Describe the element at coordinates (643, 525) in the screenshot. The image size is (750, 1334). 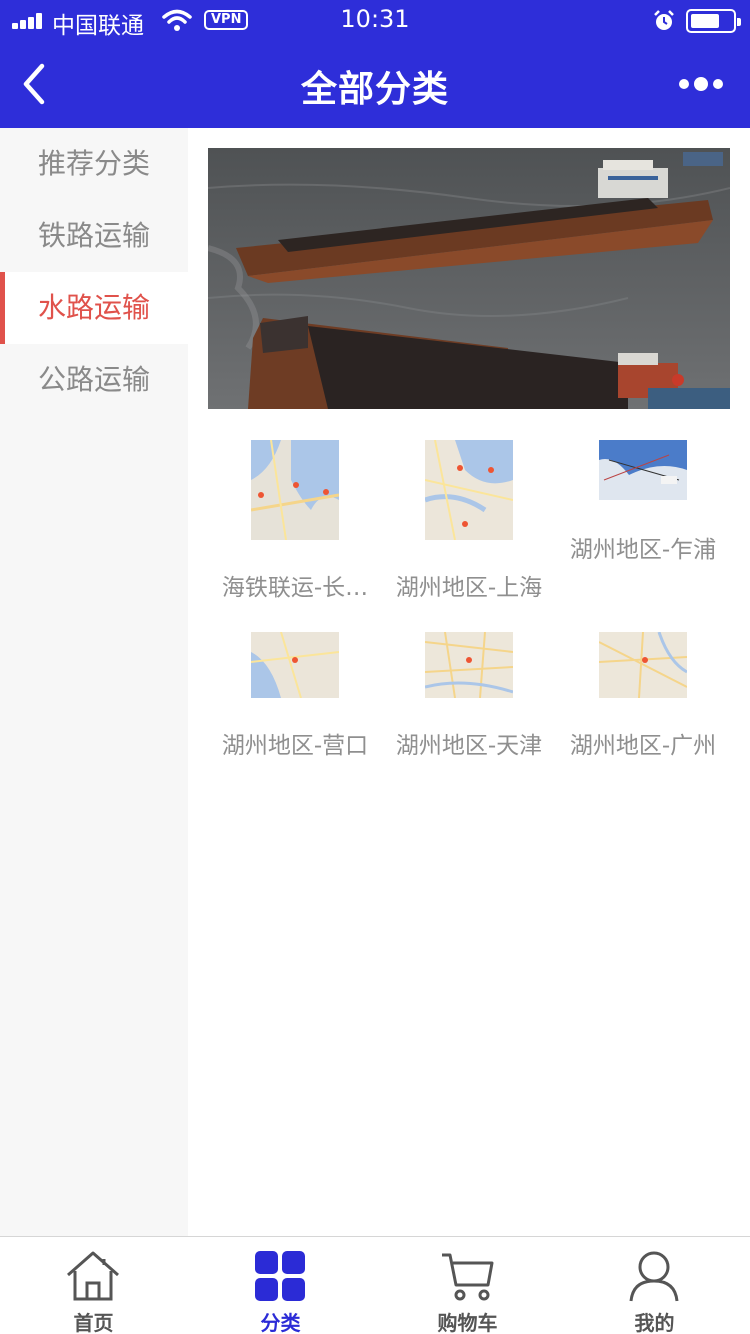
I see `grid-item: 湖州地区-乍浦` at that location.